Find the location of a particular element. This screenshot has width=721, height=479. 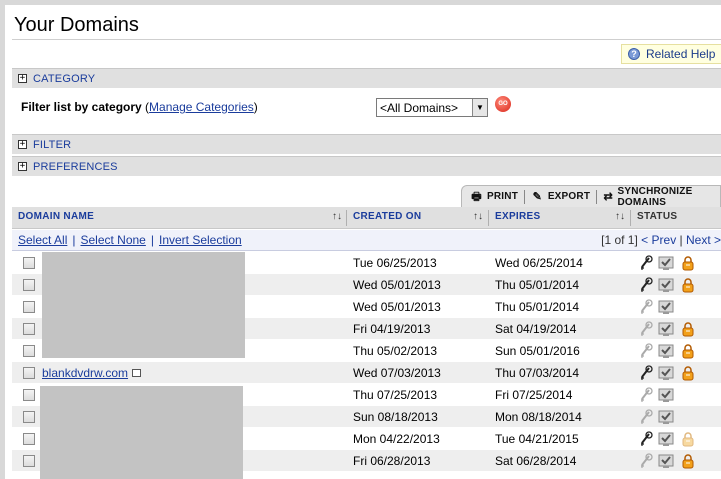

created-on-cell: Fri 04/19/2013 is located at coordinates (392, 329).